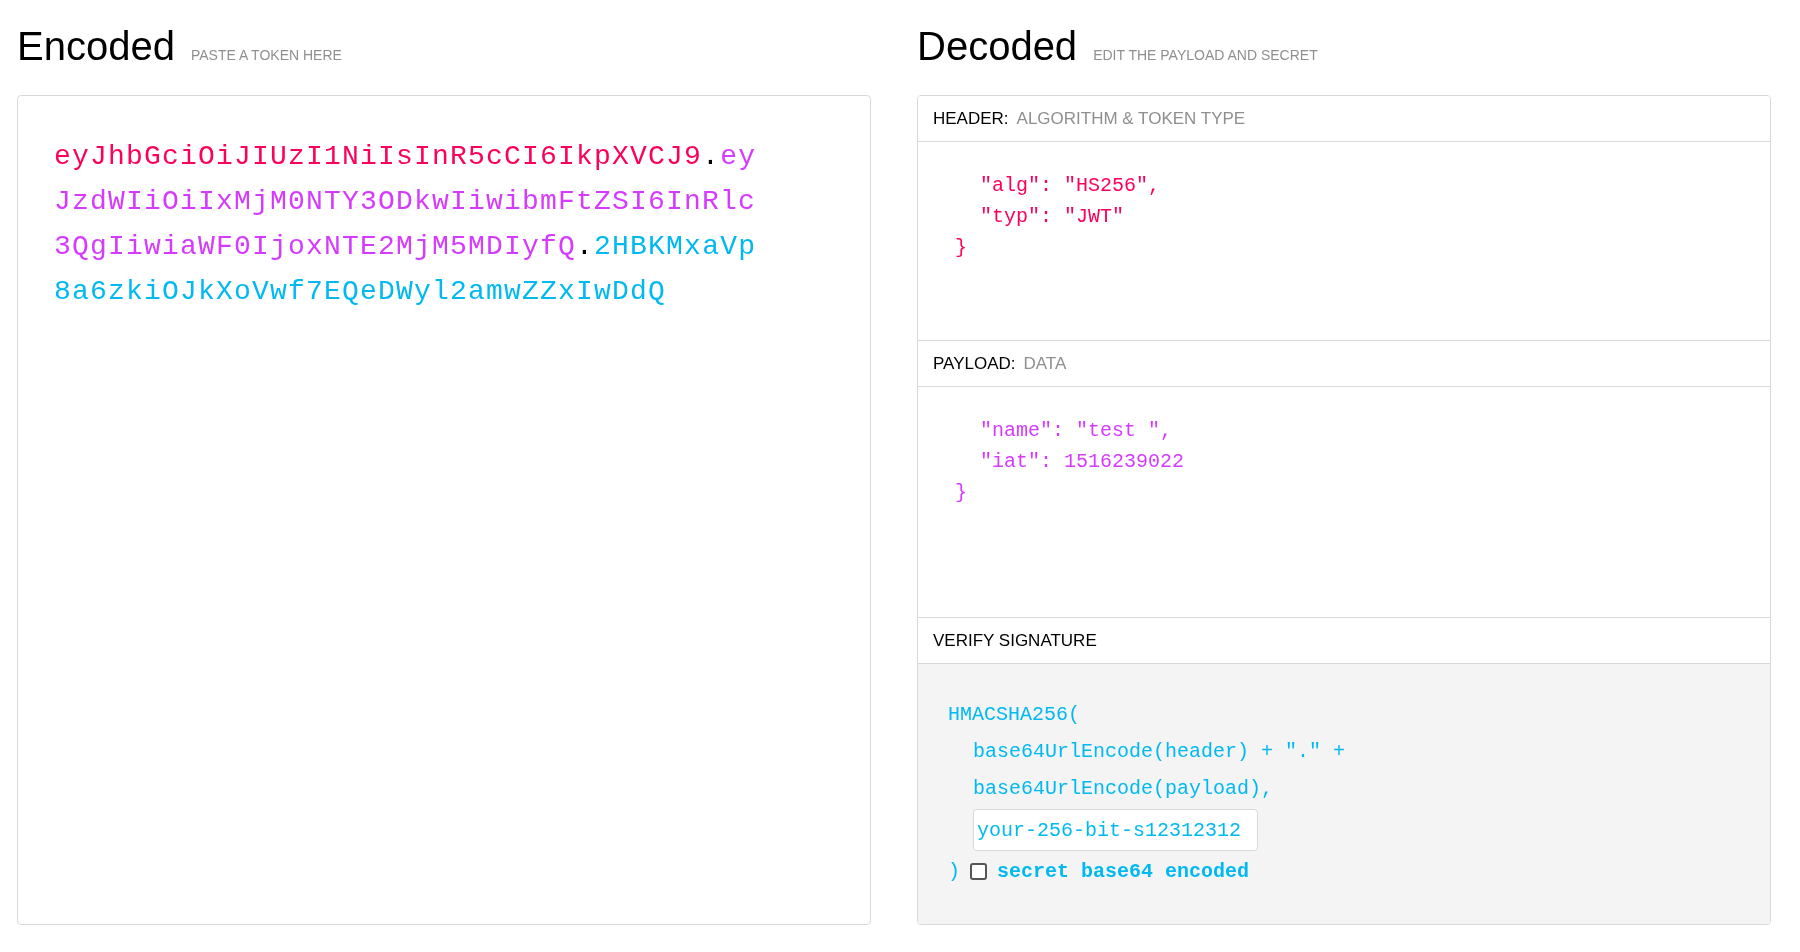 Image resolution: width=1800 pixels, height=952 pixels. Describe the element at coordinates (978, 871) in the screenshot. I see `base64-checkbox` at that location.